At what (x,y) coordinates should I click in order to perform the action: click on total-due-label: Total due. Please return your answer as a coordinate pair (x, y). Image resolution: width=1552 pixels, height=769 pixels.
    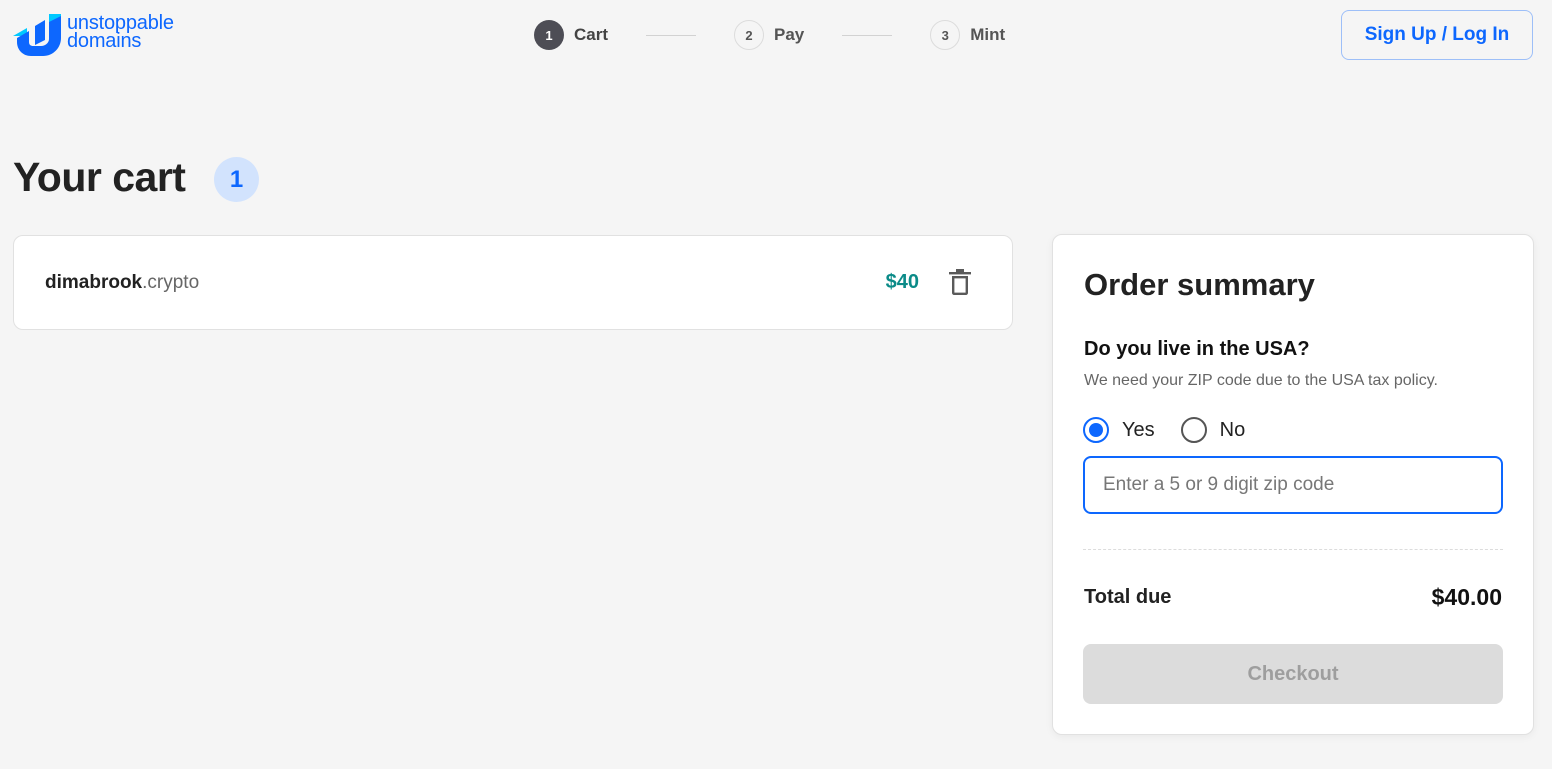
    Looking at the image, I should click on (1128, 597).